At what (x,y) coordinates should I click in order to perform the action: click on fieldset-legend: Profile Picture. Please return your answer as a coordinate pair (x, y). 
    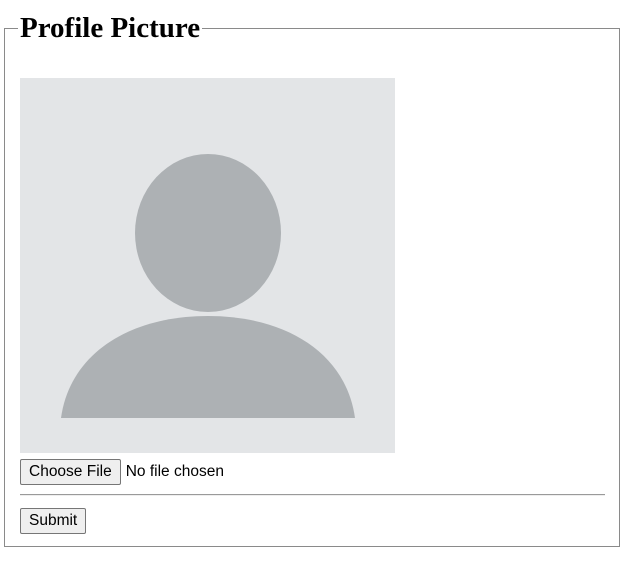
    Looking at the image, I should click on (110, 28).